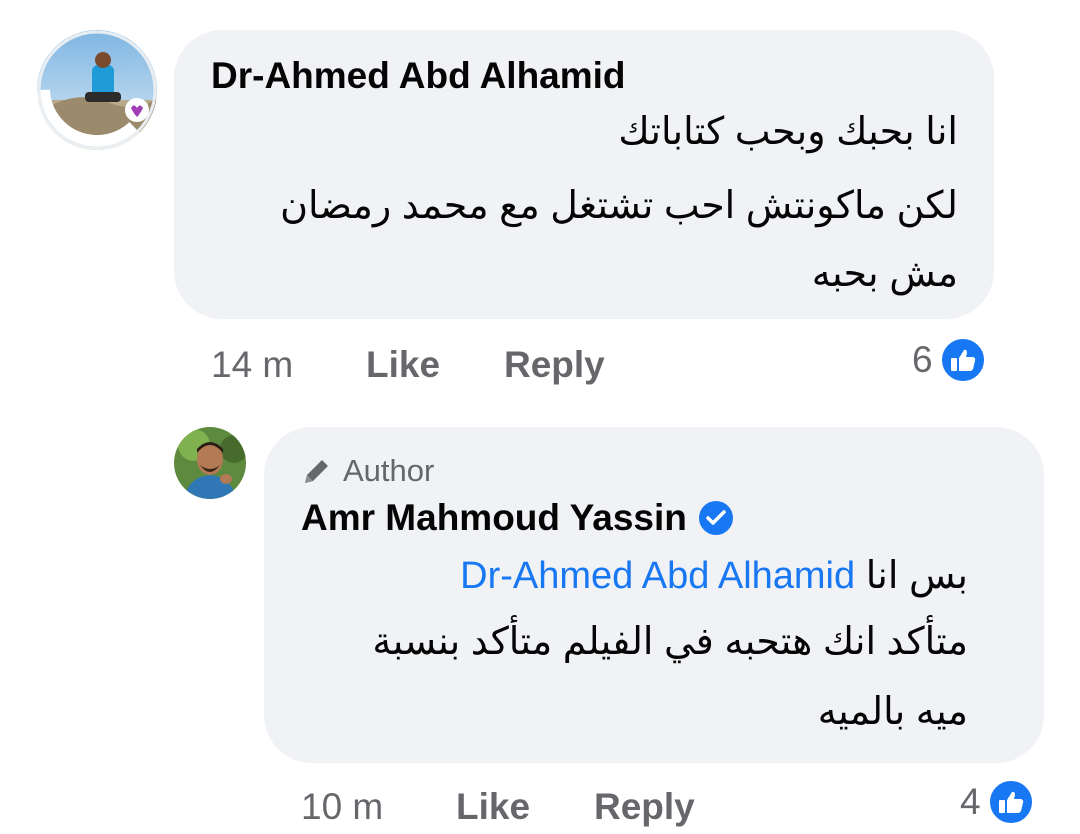 This screenshot has width=1080, height=834. I want to click on reply-reaction-summary: 4, so click(997, 802).